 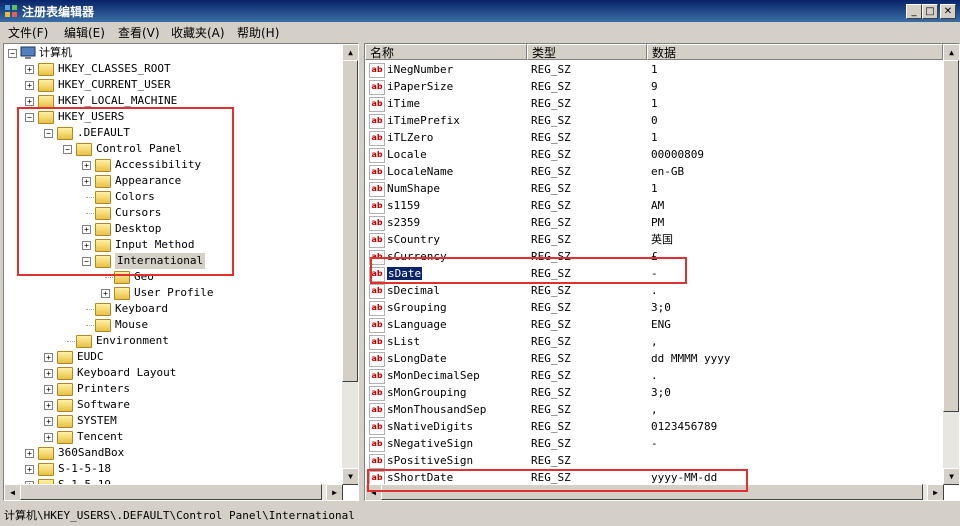 I want to click on menu-edit: 编辑(E), so click(x=84, y=32).